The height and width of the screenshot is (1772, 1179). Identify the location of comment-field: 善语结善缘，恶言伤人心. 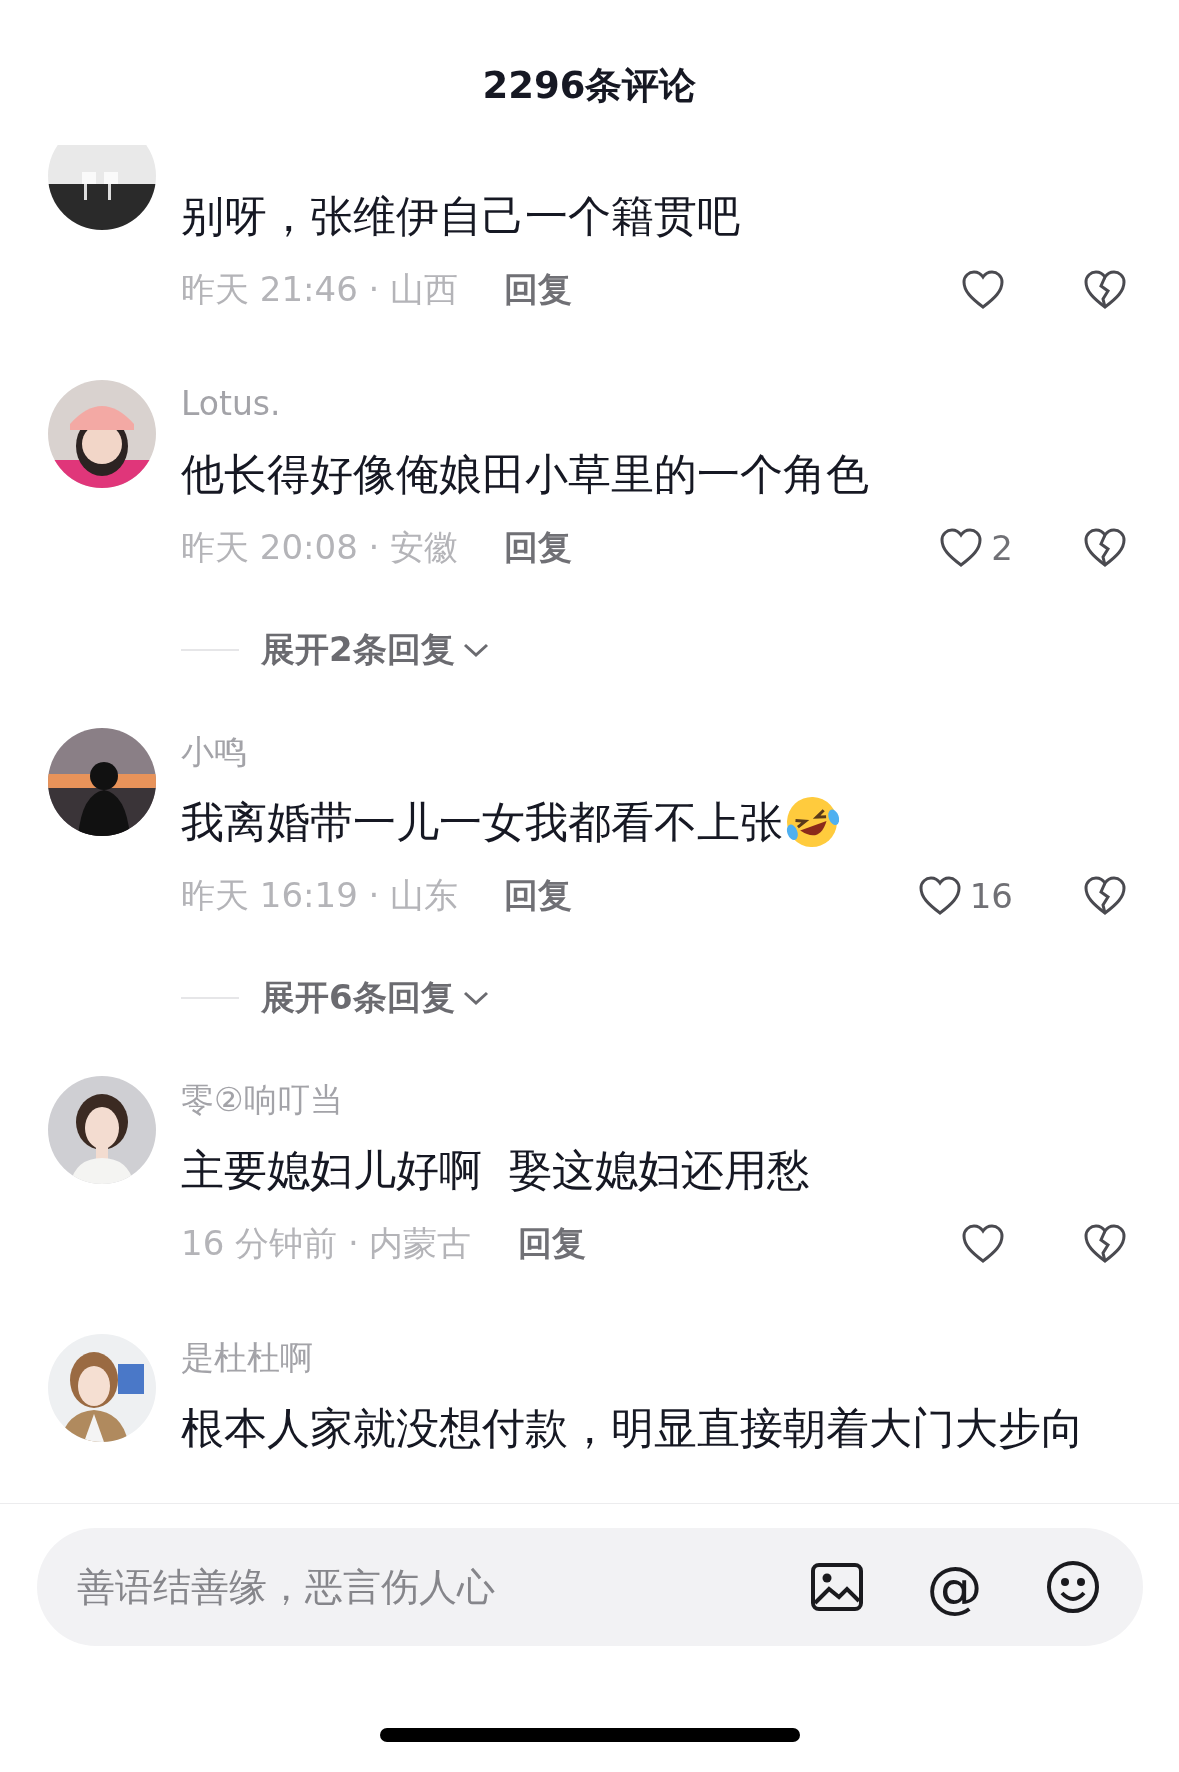
(411, 1587).